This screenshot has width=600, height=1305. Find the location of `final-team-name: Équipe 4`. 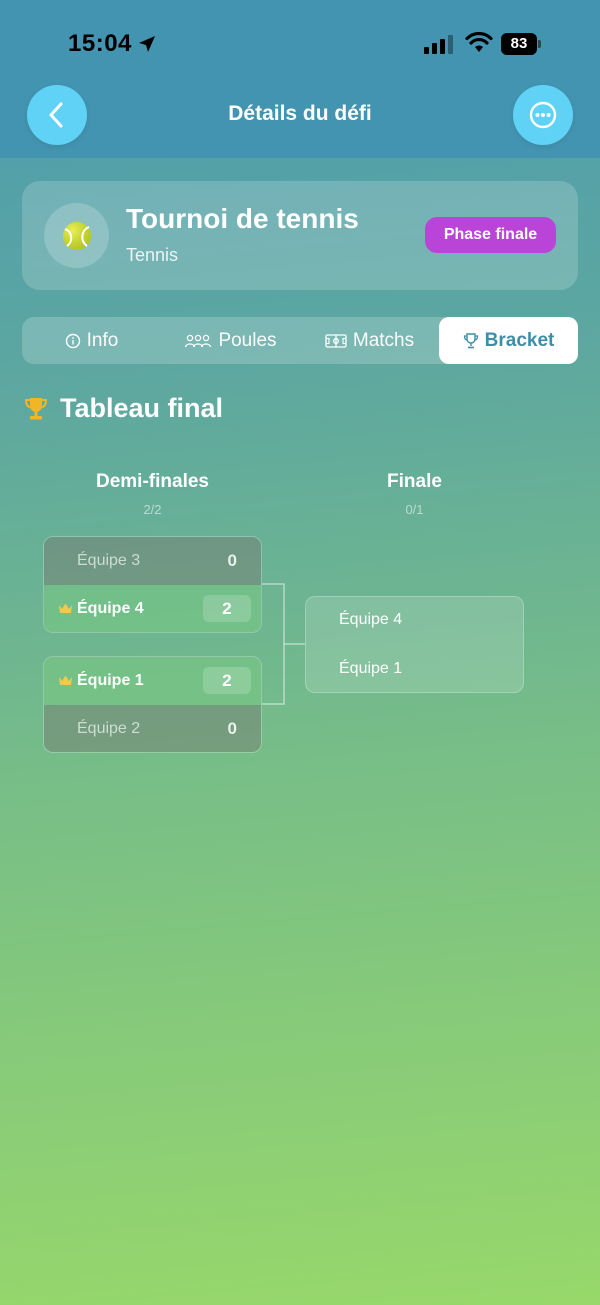

final-team-name: Équipe 4 is located at coordinates (371, 619).